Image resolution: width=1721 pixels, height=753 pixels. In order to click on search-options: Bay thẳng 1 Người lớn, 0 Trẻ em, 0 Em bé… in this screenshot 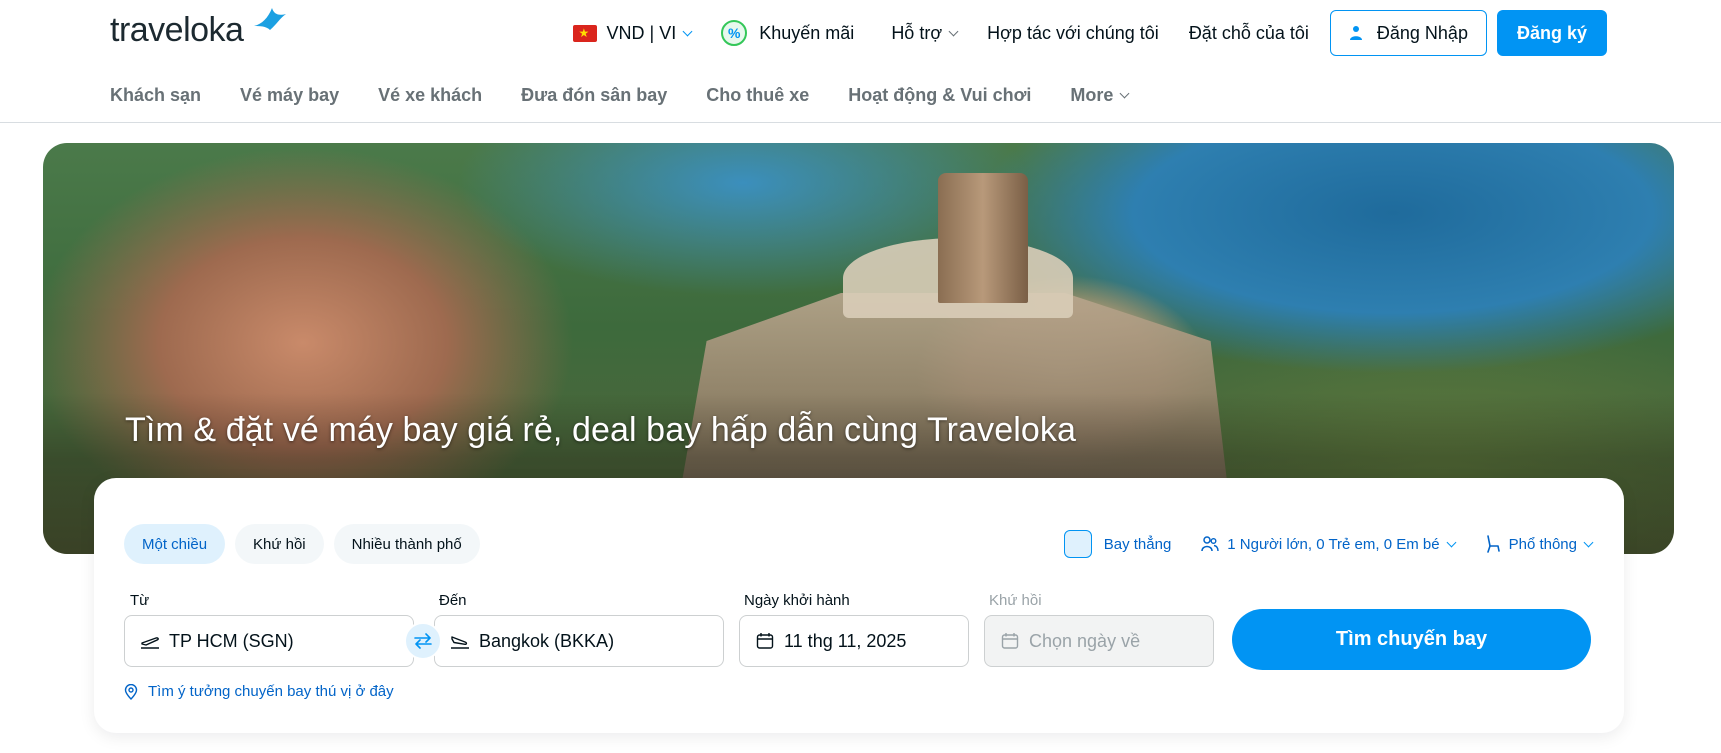, I will do `click(1328, 544)`.